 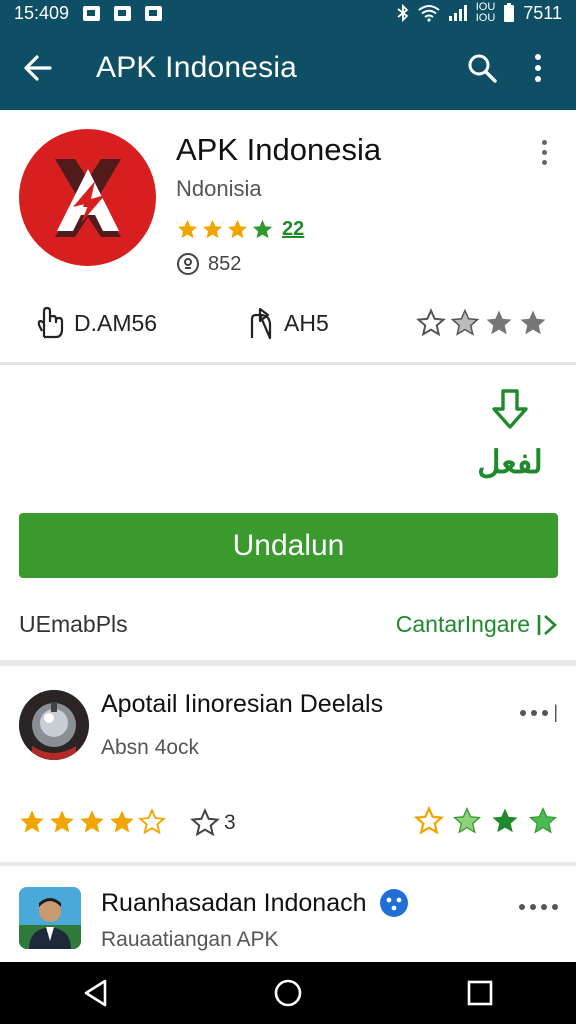 I want to click on system-nav-bar, so click(x=288, y=993).